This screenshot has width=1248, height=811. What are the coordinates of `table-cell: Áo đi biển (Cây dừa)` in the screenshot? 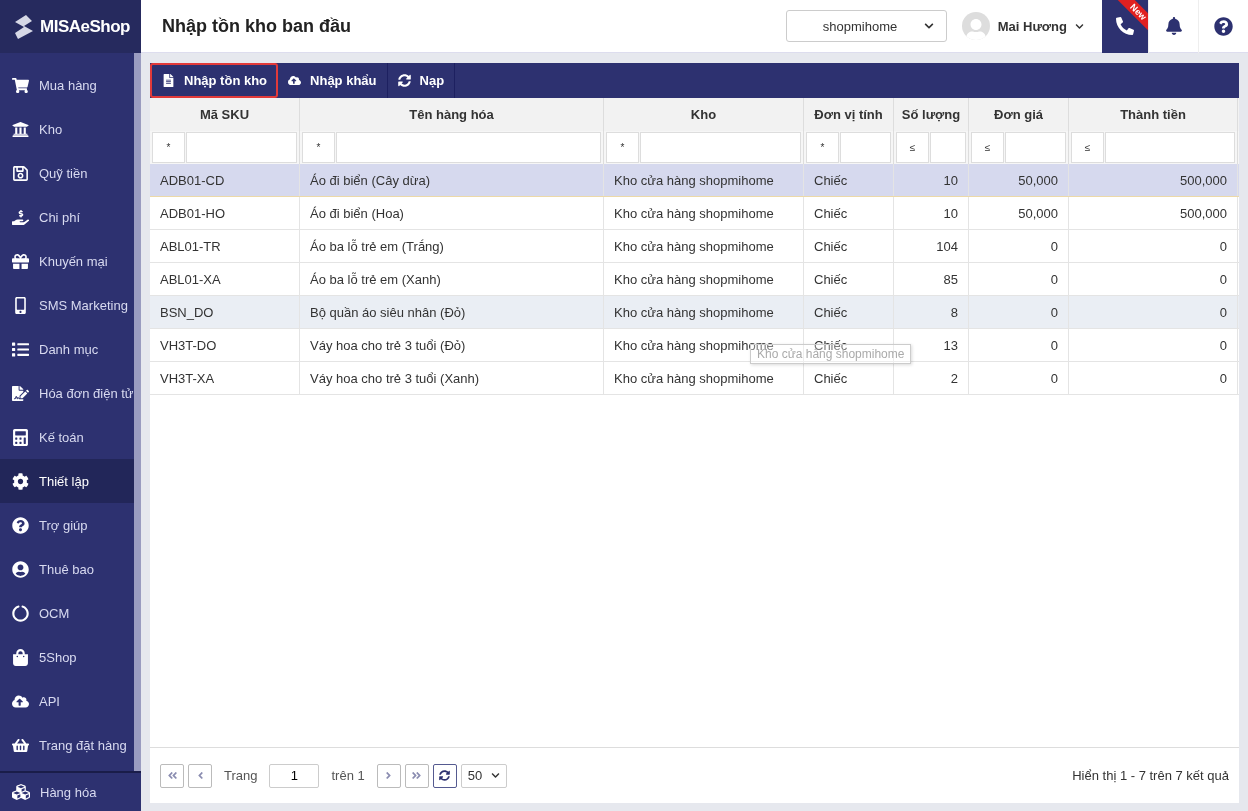 It's located at (452, 180).